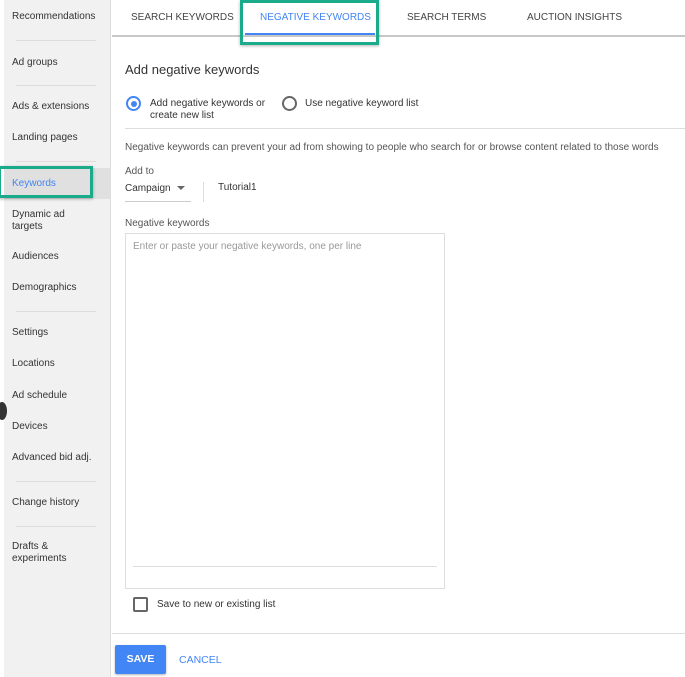 The height and width of the screenshot is (677, 685). I want to click on sidebar-item-recommendations: Recommendations, so click(59, 17).